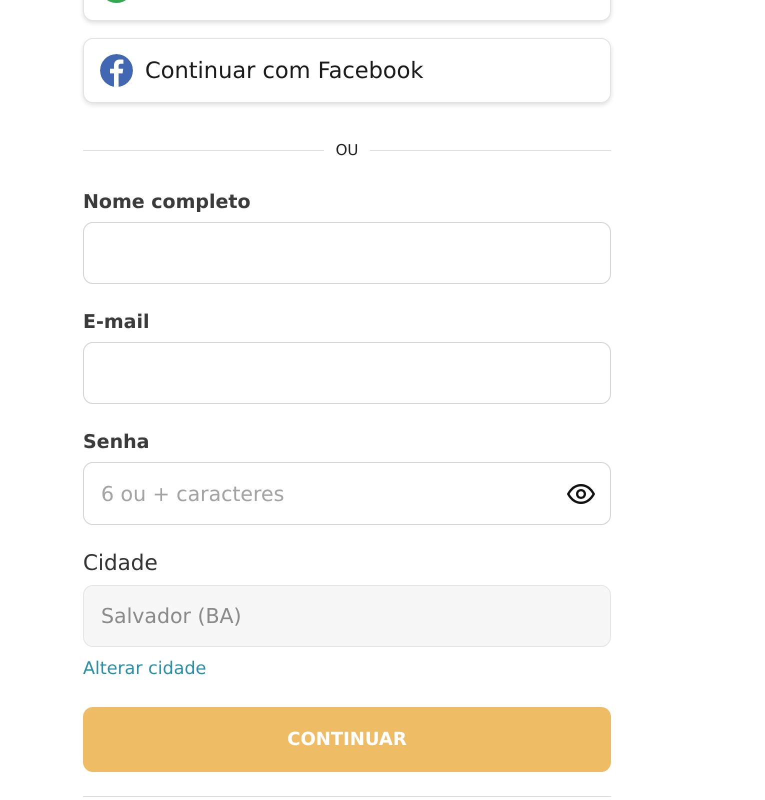  What do you see at coordinates (116, 70) in the screenshot?
I see `facebook-icon` at bounding box center [116, 70].